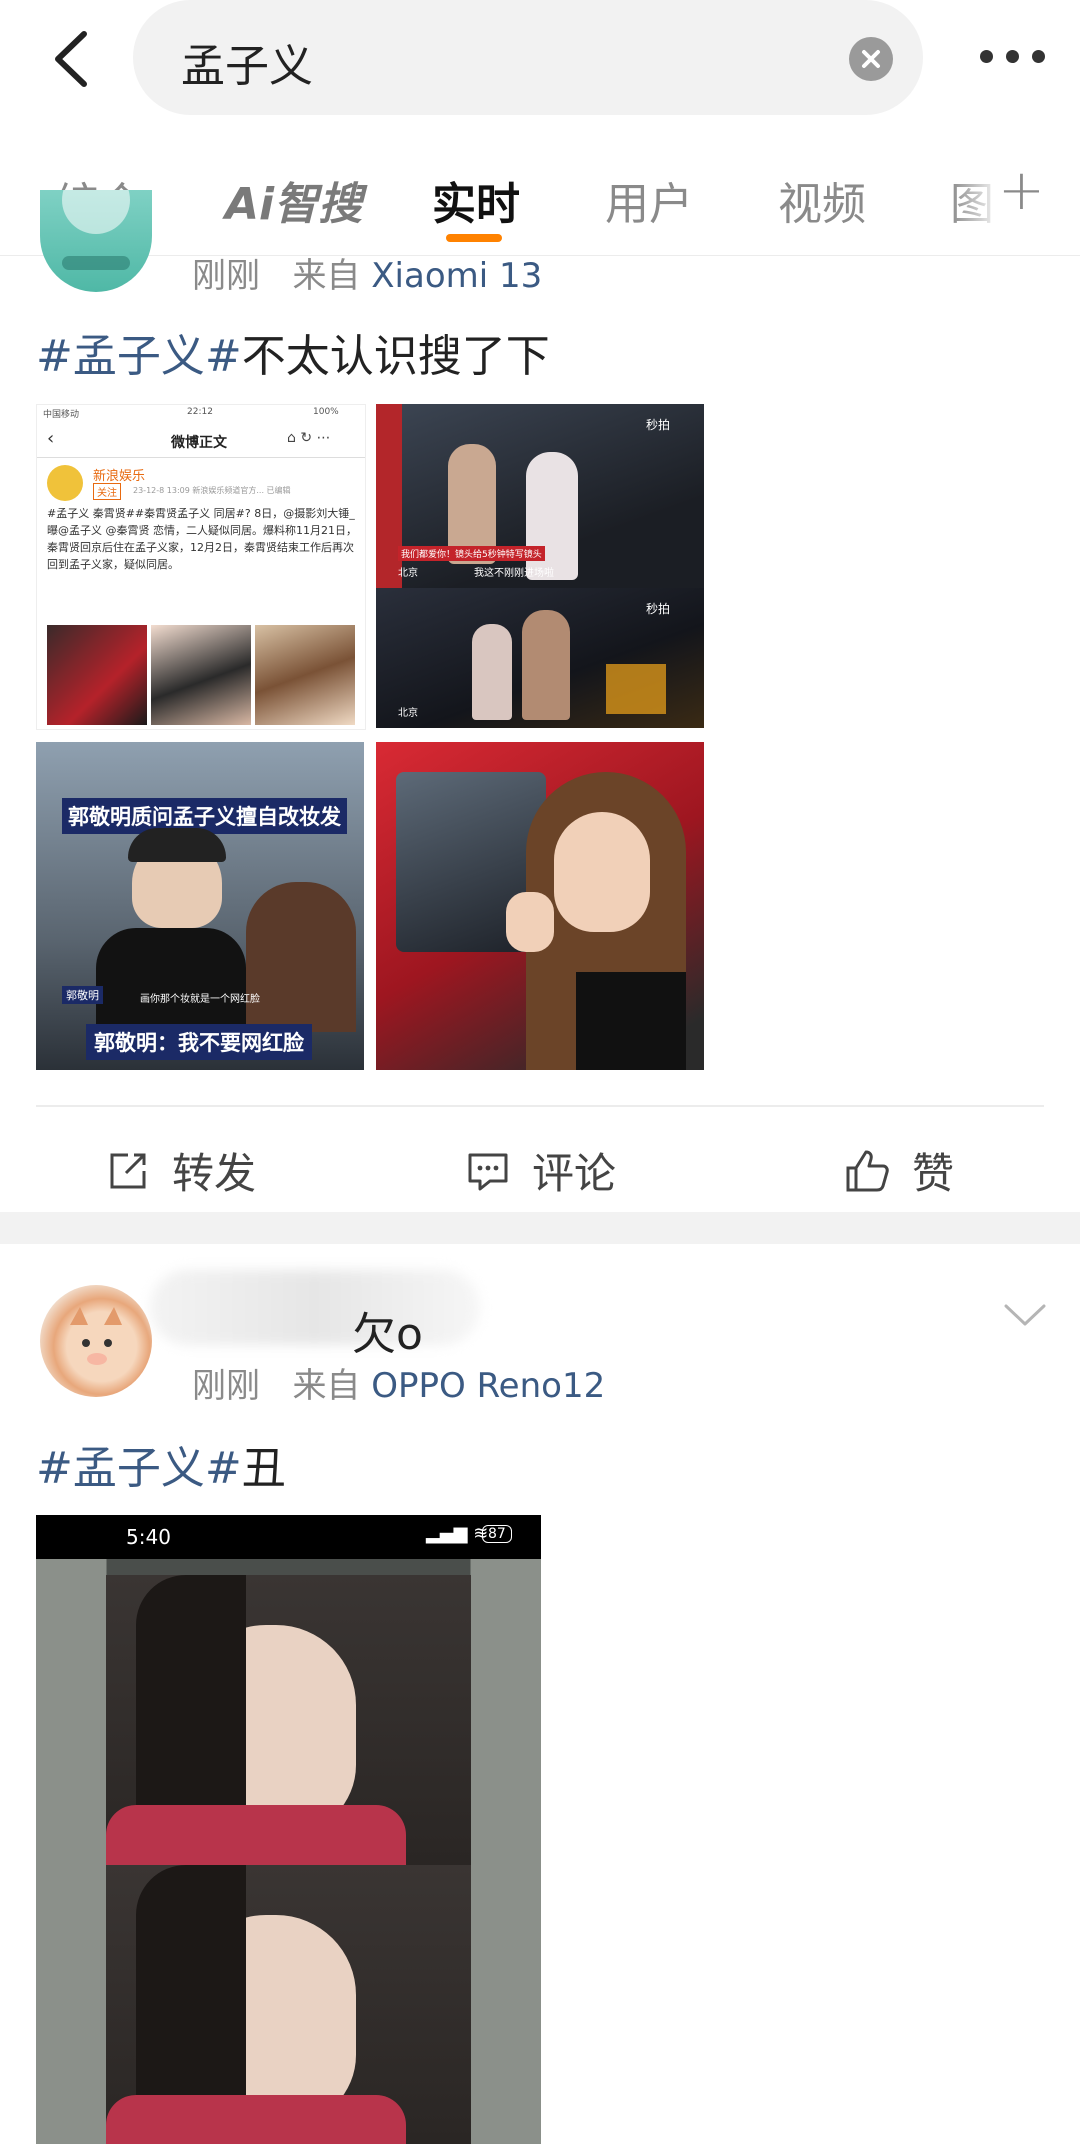  I want to click on post-image-1: 5:40 ▂▄▆ ≋ 87, so click(288, 1829).